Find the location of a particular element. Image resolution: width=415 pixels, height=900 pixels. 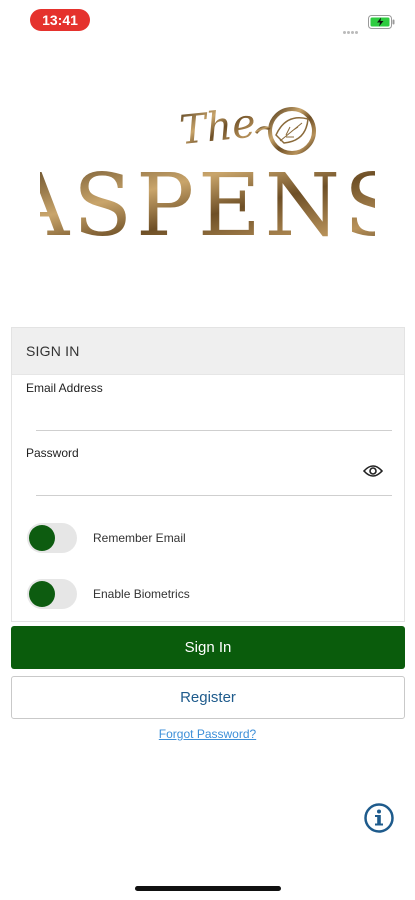

status-bar: 13:41 is located at coordinates (207, 20).